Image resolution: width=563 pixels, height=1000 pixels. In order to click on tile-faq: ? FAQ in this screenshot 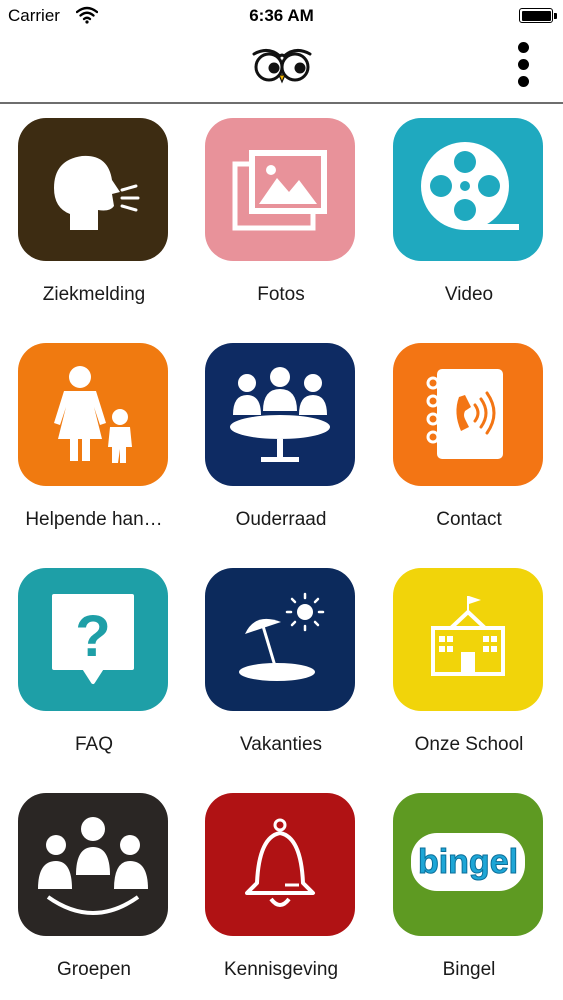, I will do `click(94, 662)`.